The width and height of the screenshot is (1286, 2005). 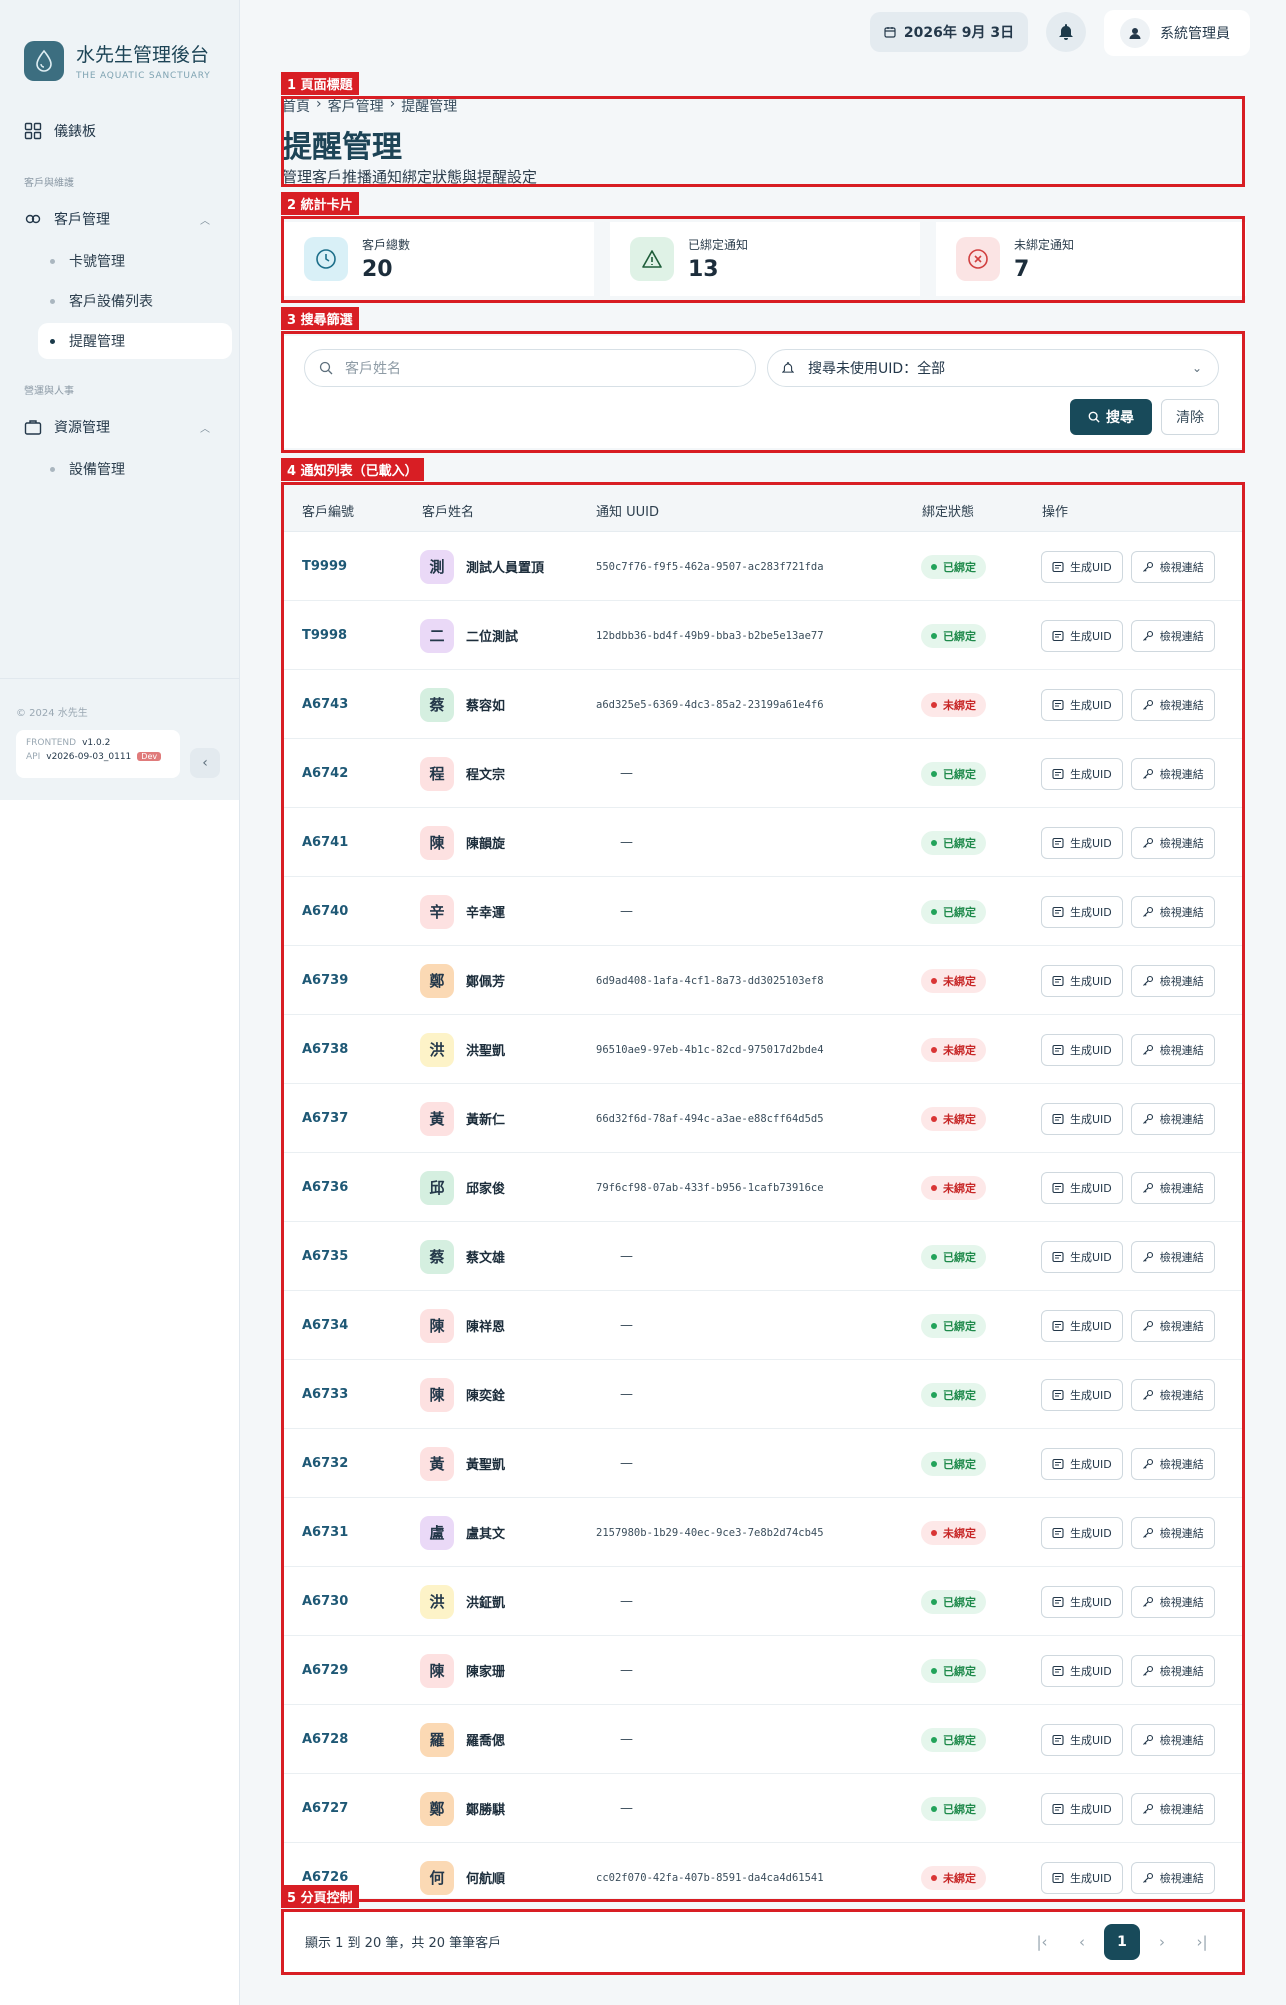 What do you see at coordinates (890, 32) in the screenshot?
I see `calendar-icon` at bounding box center [890, 32].